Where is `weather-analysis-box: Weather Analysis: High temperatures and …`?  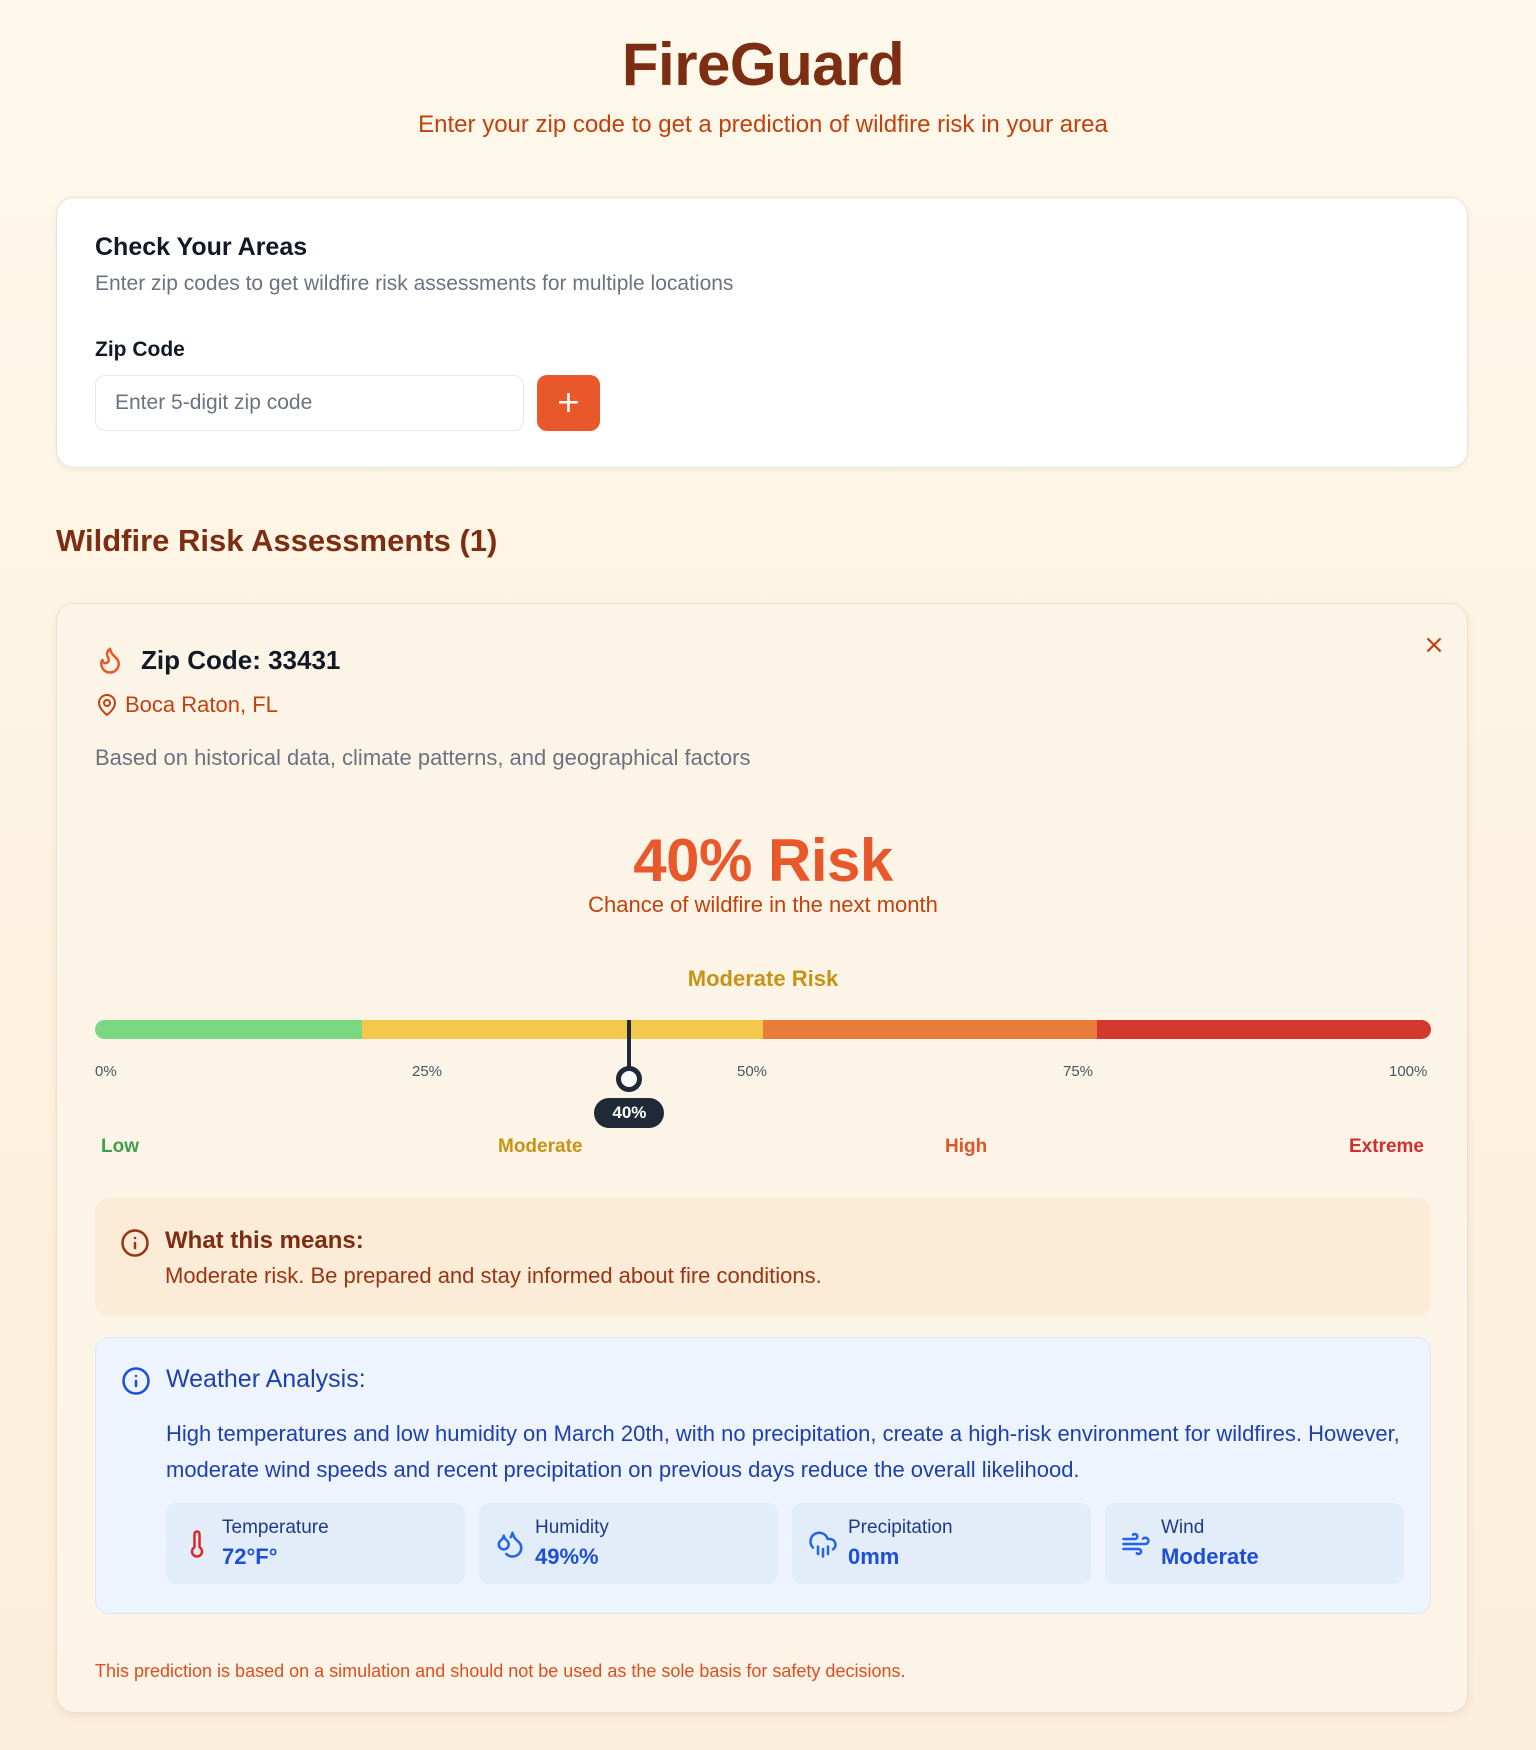
weather-analysis-box: Weather Analysis: High temperatures and … is located at coordinates (763, 1475).